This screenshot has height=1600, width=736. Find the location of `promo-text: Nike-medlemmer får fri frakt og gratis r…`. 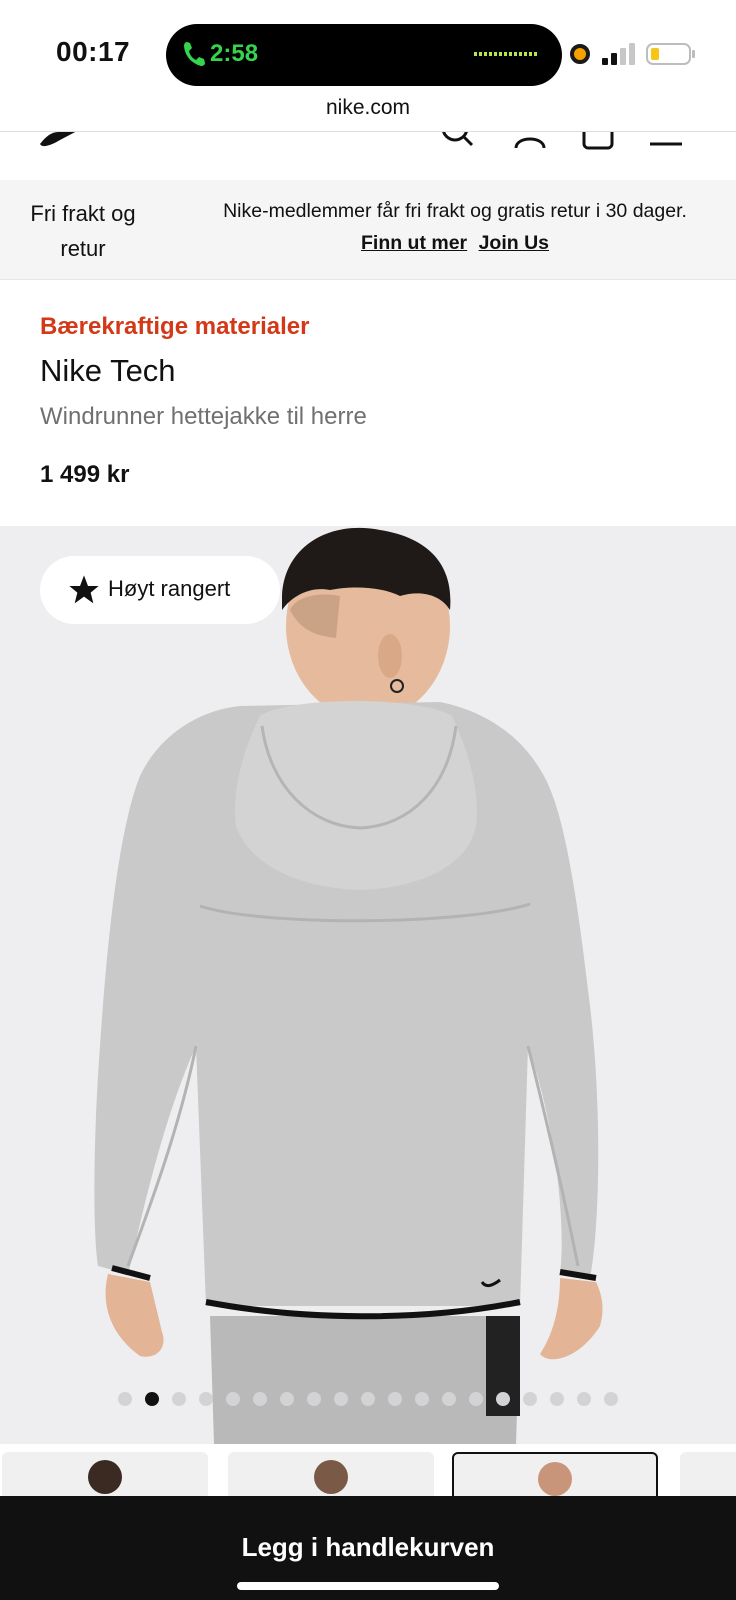

promo-text: Nike-medlemmer får fri frakt og gratis r… is located at coordinates (455, 211).